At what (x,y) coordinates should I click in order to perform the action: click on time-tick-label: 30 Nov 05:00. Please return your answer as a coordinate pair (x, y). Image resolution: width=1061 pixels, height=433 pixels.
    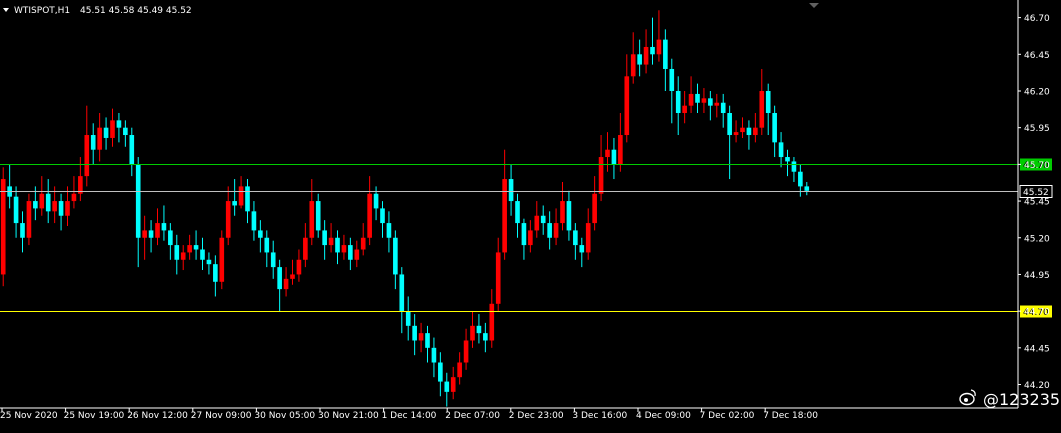
    Looking at the image, I should click on (284, 416).